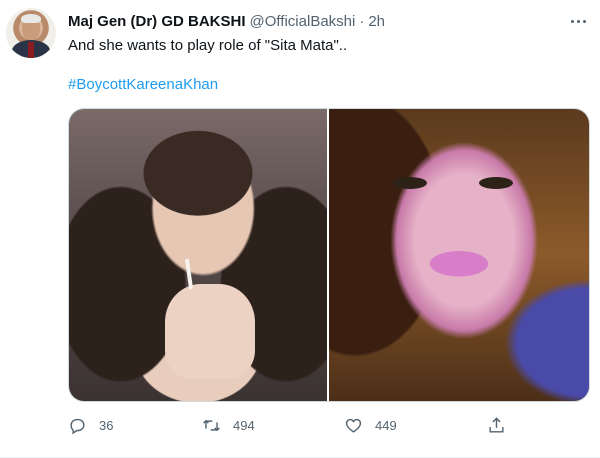 This screenshot has height=458, width=600. What do you see at coordinates (143, 85) in the screenshot?
I see `hashtag-link: #BoycottKareenaKhan` at bounding box center [143, 85].